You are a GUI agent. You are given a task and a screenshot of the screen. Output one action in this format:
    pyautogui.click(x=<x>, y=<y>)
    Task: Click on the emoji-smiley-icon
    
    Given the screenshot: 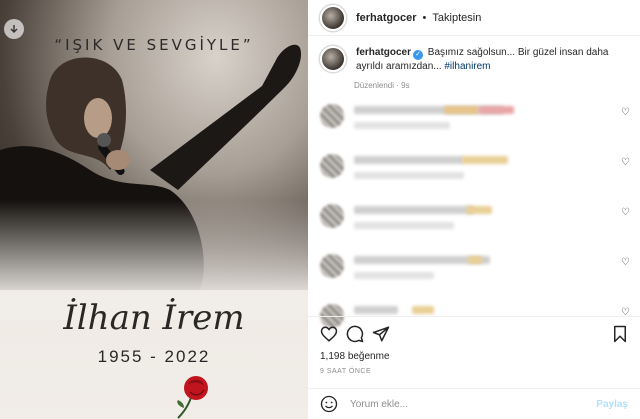 What is the action you would take?
    pyautogui.click(x=329, y=404)
    